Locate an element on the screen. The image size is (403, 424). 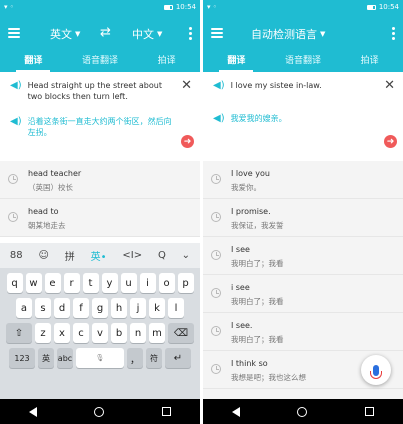
key: l is located at coordinates (176, 308).